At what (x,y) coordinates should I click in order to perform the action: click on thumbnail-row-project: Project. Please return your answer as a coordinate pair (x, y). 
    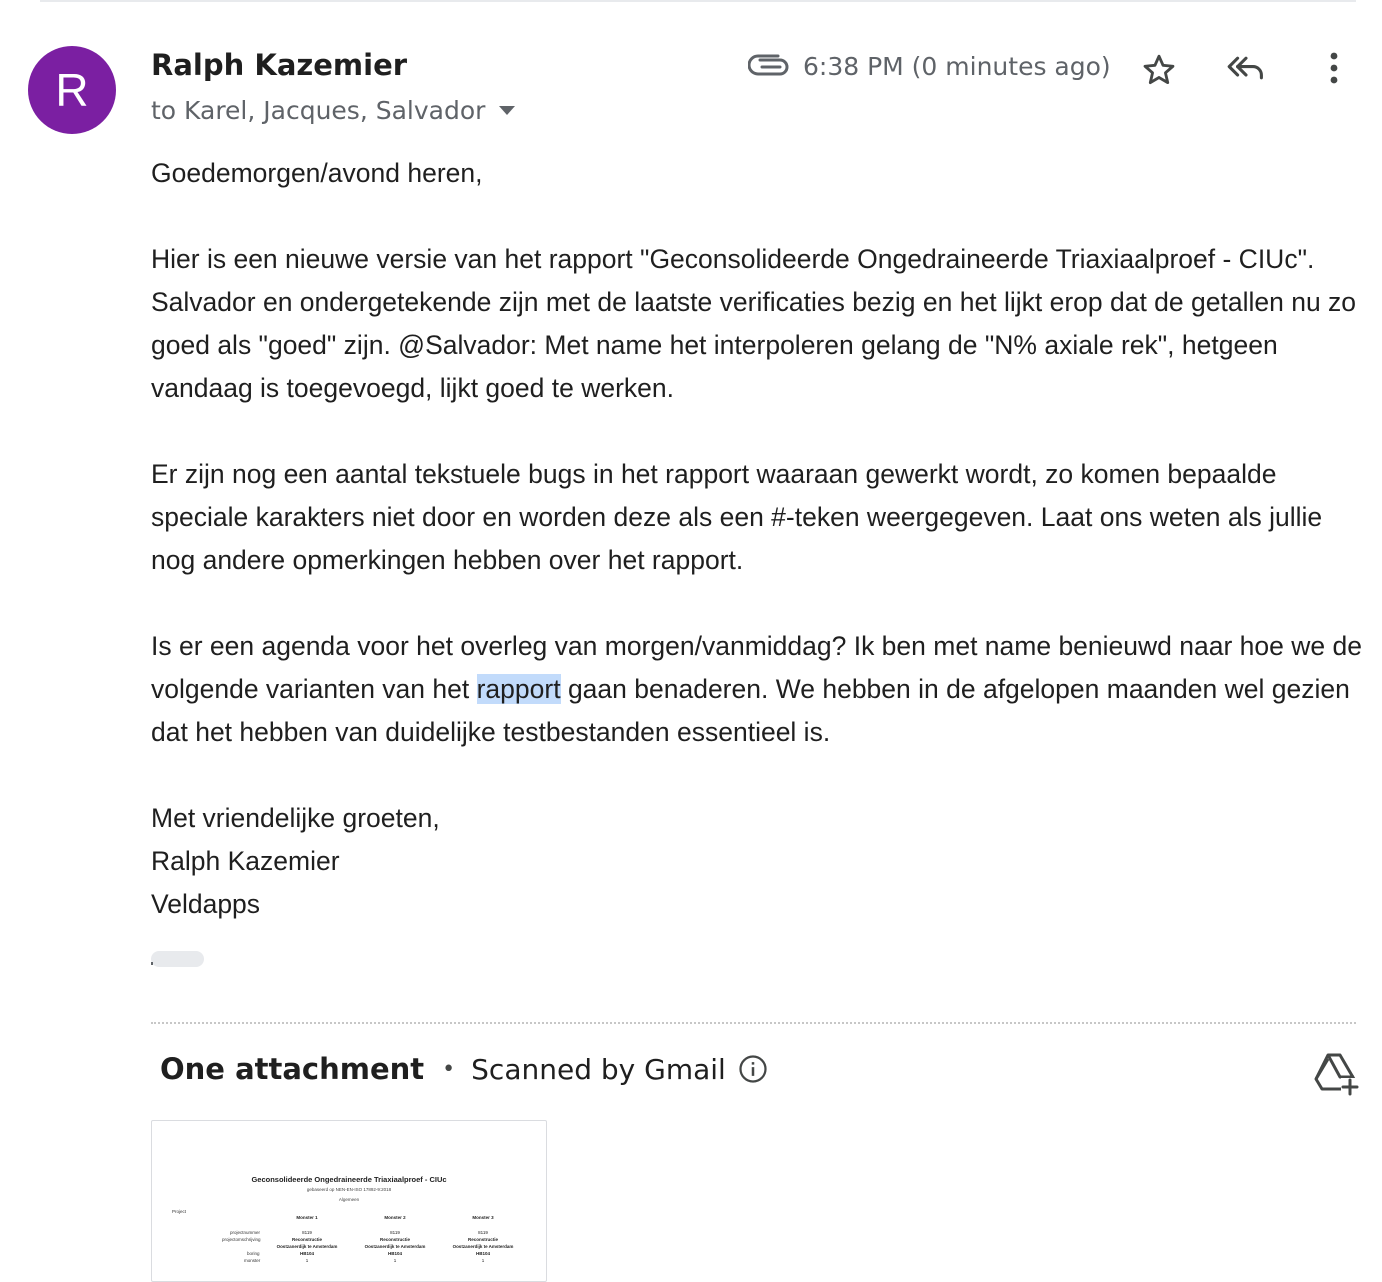
    Looking at the image, I should click on (179, 1211).